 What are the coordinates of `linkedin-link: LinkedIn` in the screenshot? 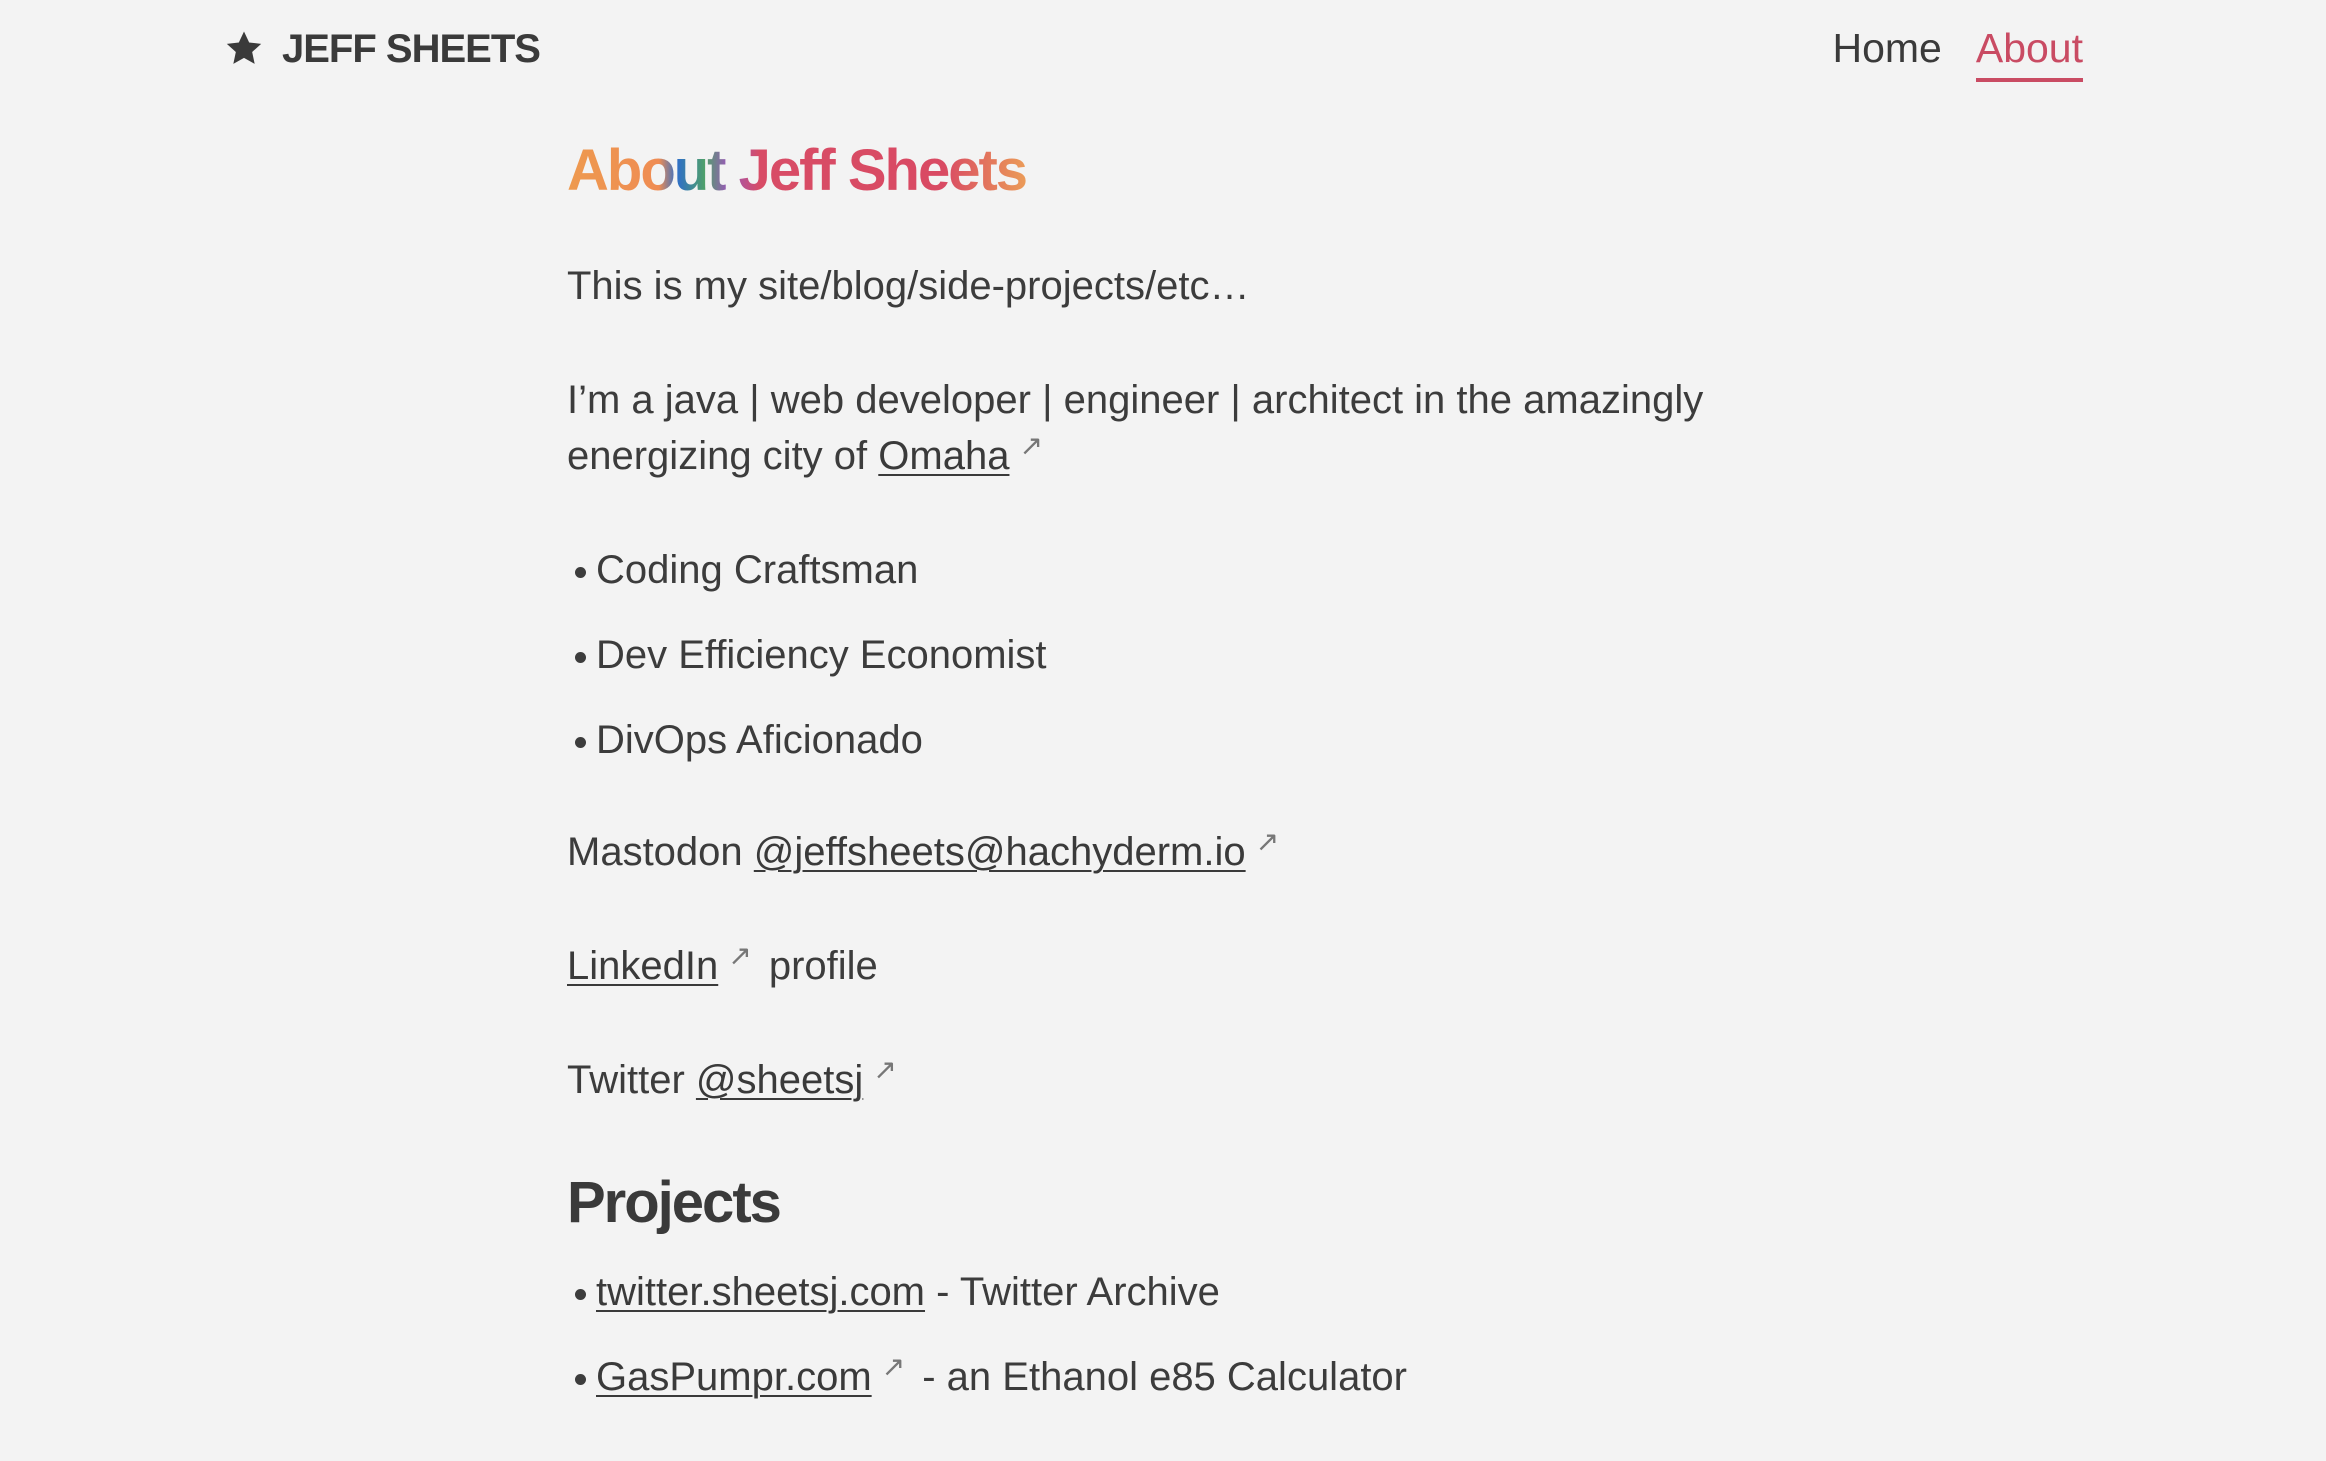 It's located at (642, 966).